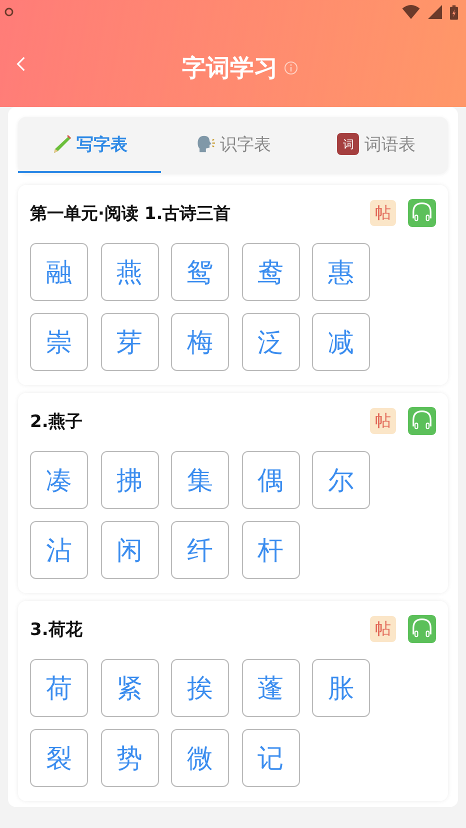 The image size is (466, 828). What do you see at coordinates (341, 480) in the screenshot?
I see `character-tile: 尔` at bounding box center [341, 480].